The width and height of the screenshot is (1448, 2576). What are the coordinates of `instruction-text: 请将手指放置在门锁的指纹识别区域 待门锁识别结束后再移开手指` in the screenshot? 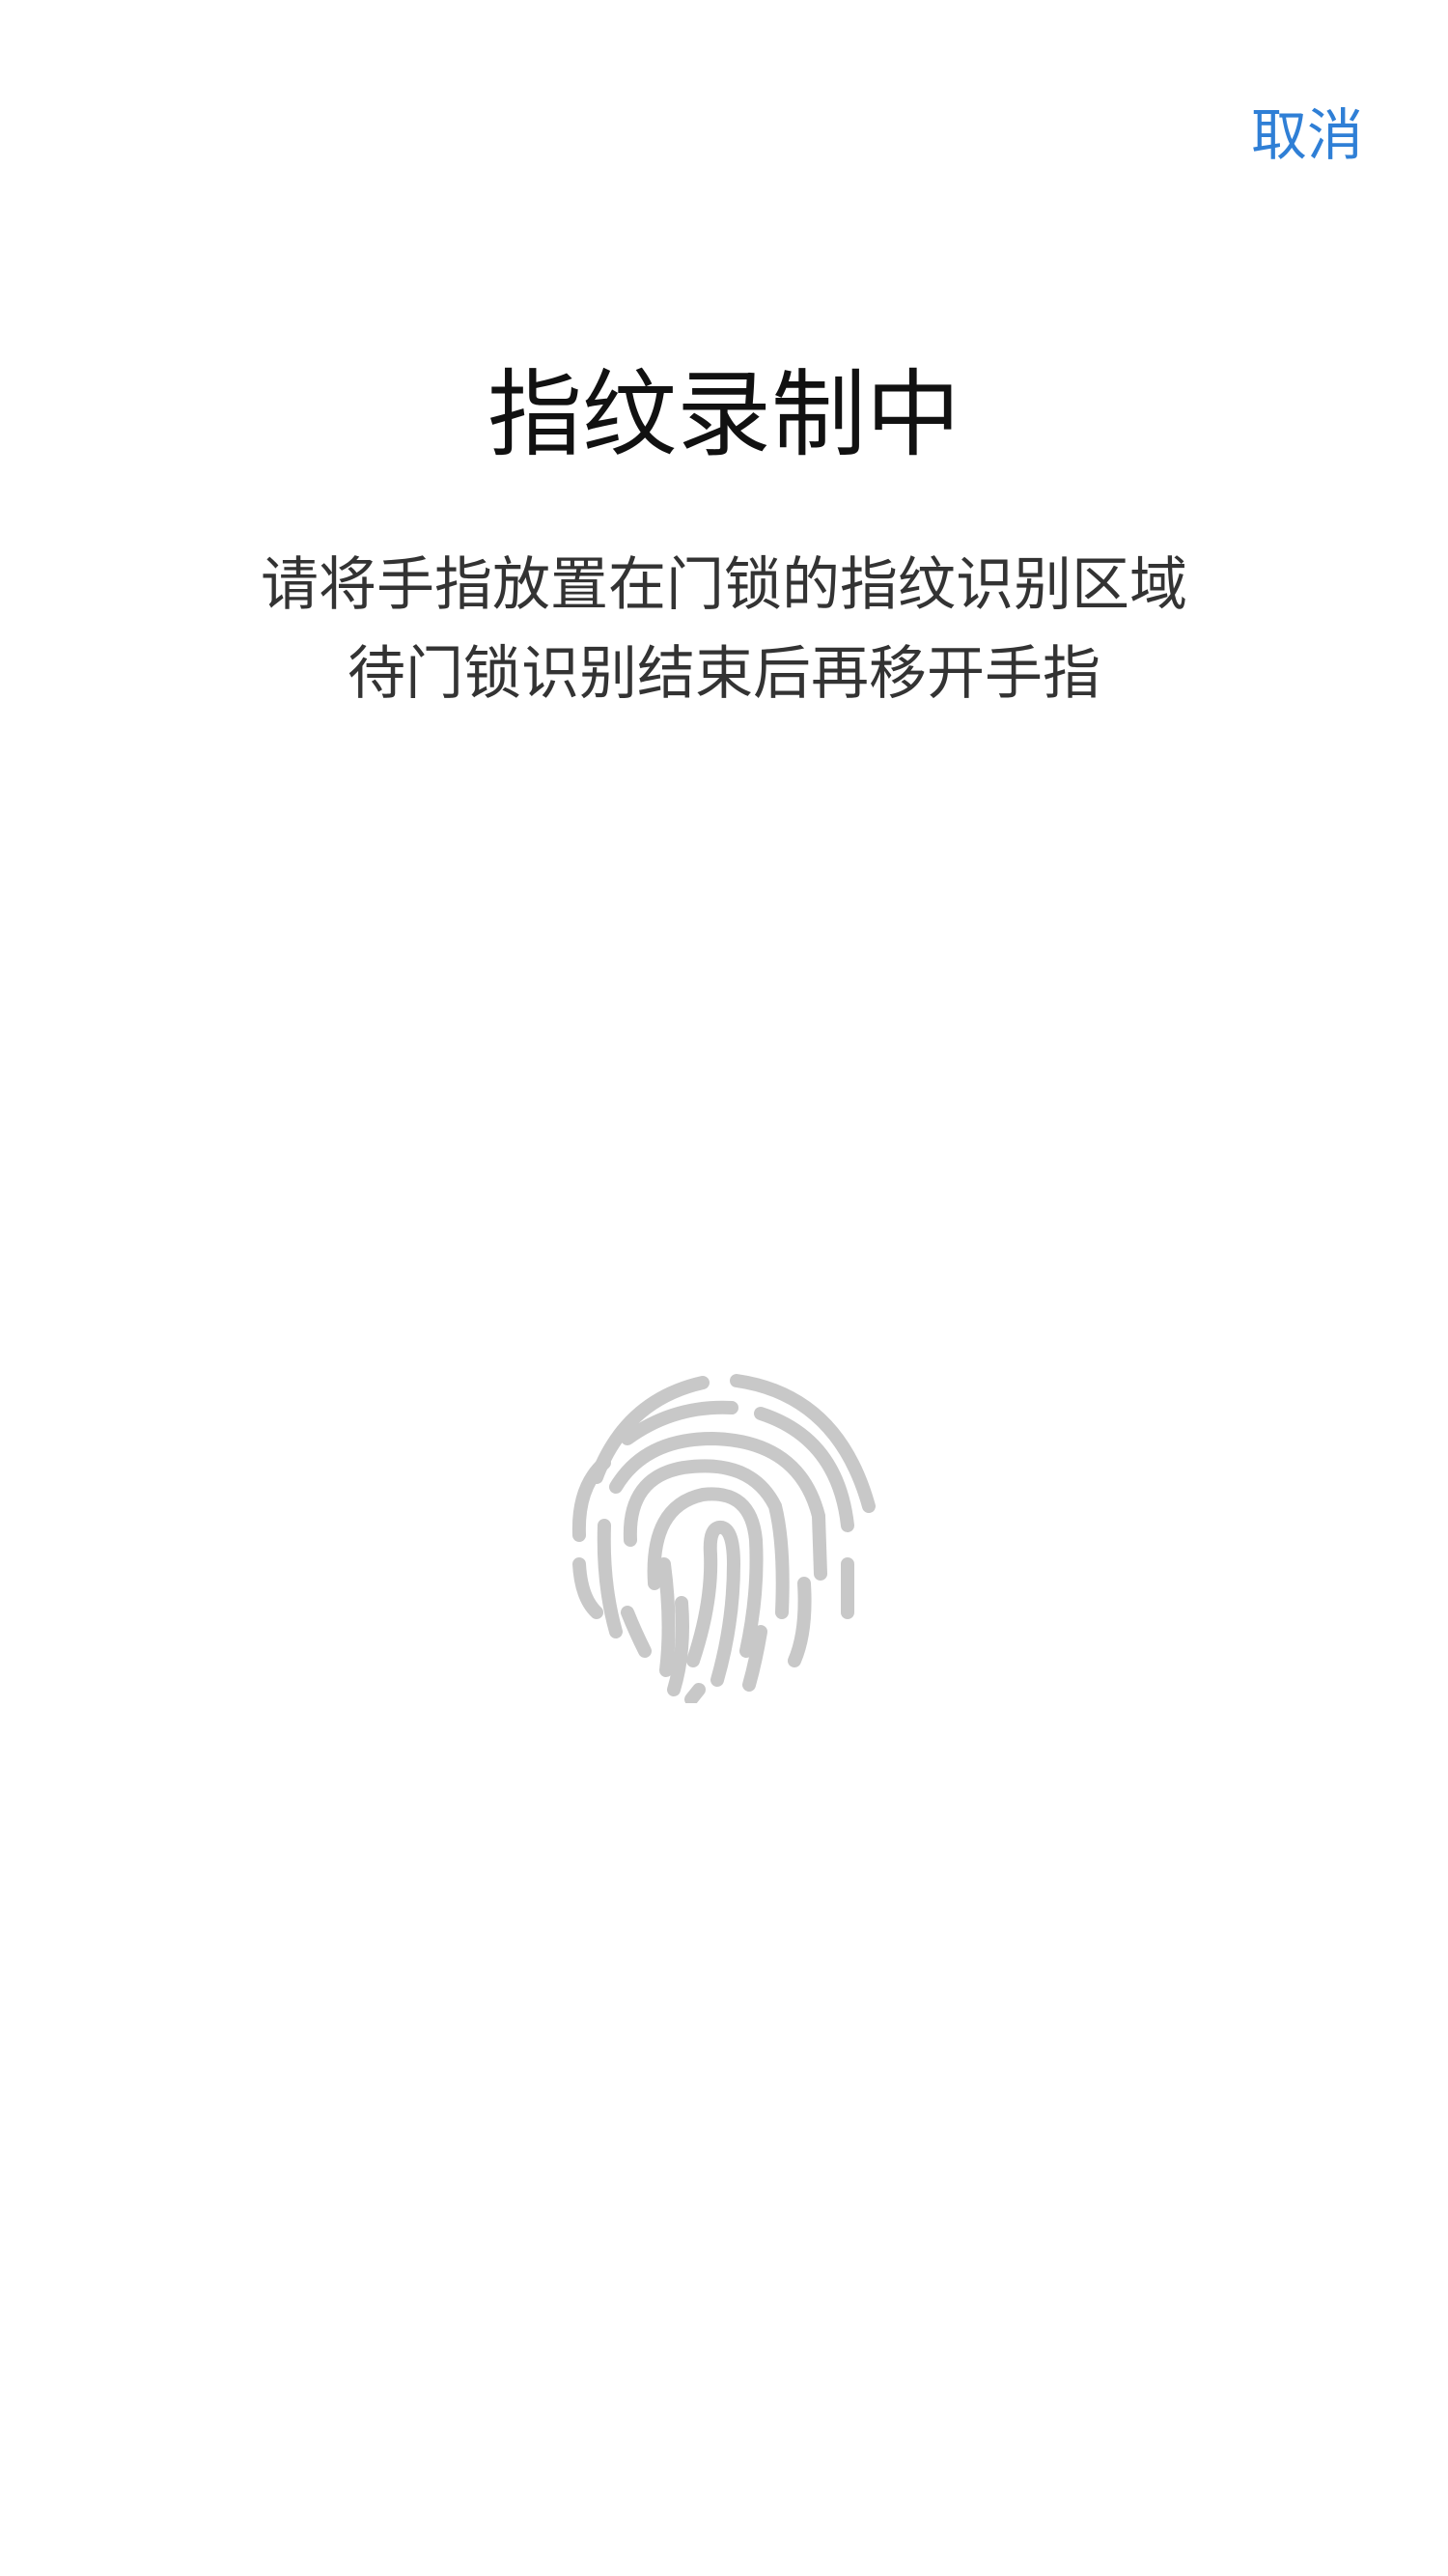 It's located at (724, 630).